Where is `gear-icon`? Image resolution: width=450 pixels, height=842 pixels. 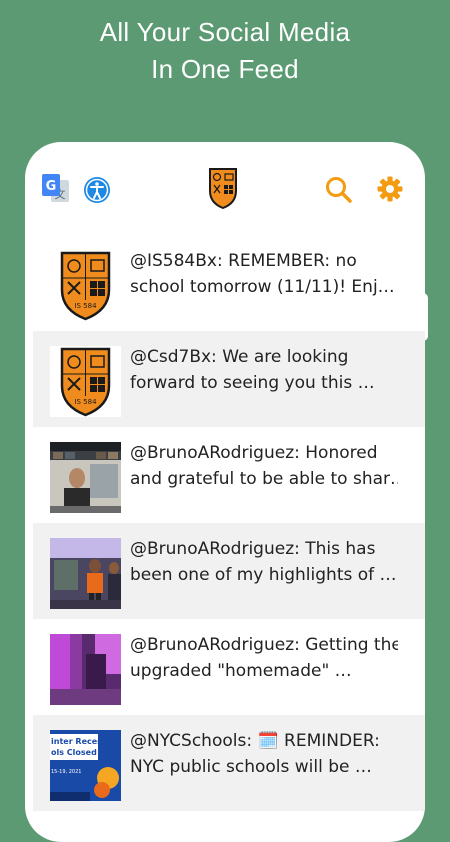 gear-icon is located at coordinates (390, 189).